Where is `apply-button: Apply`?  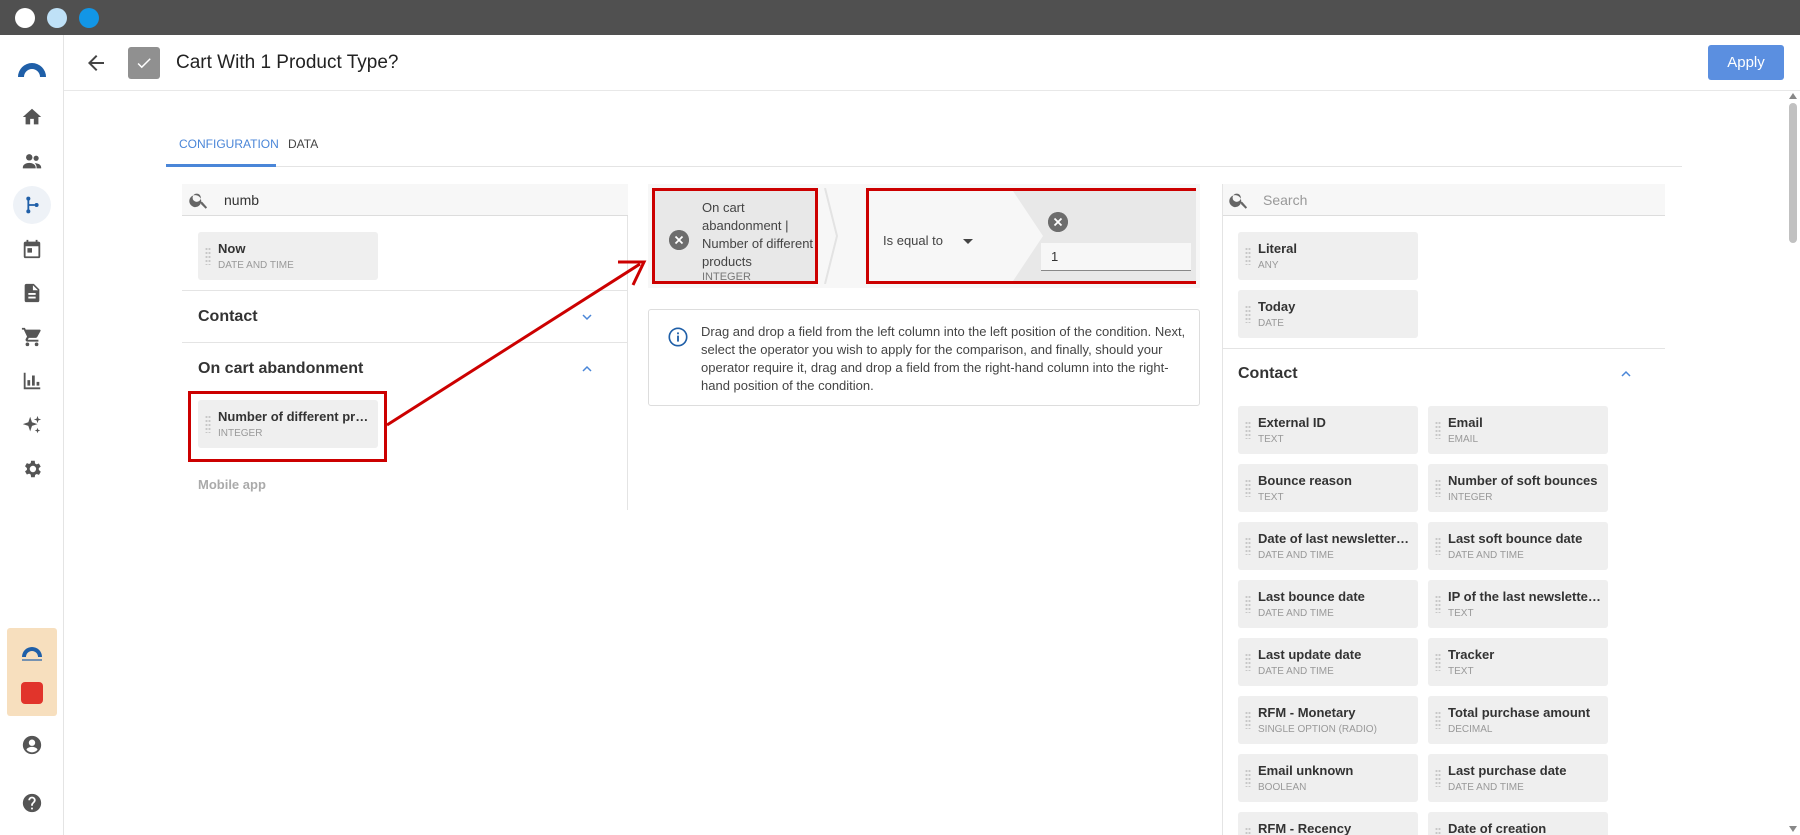
apply-button: Apply is located at coordinates (1746, 62).